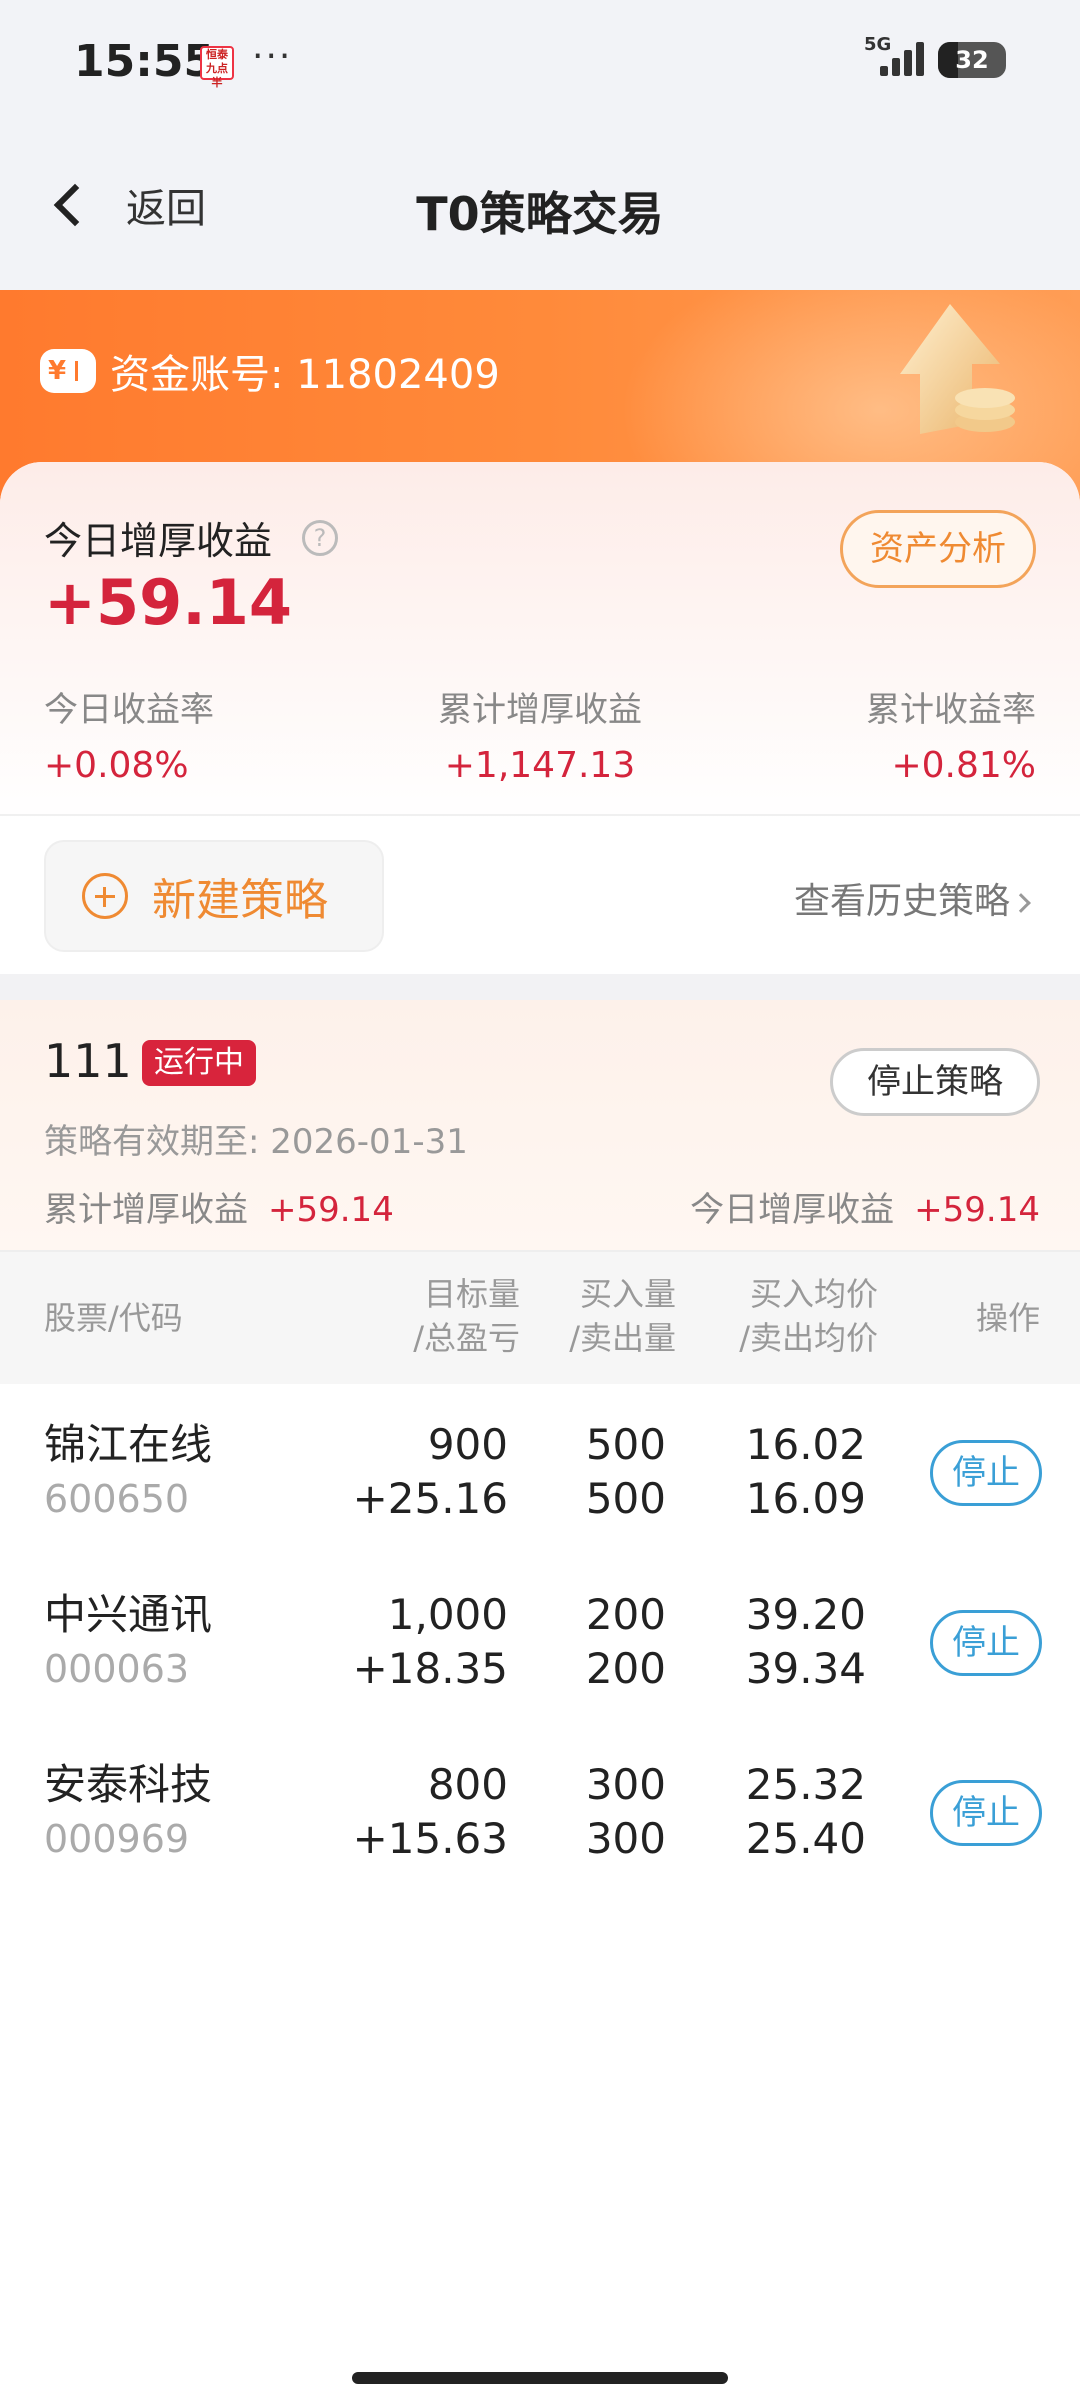  What do you see at coordinates (622, 1338) in the screenshot?
I see `header-qty-line2: /卖出量` at bounding box center [622, 1338].